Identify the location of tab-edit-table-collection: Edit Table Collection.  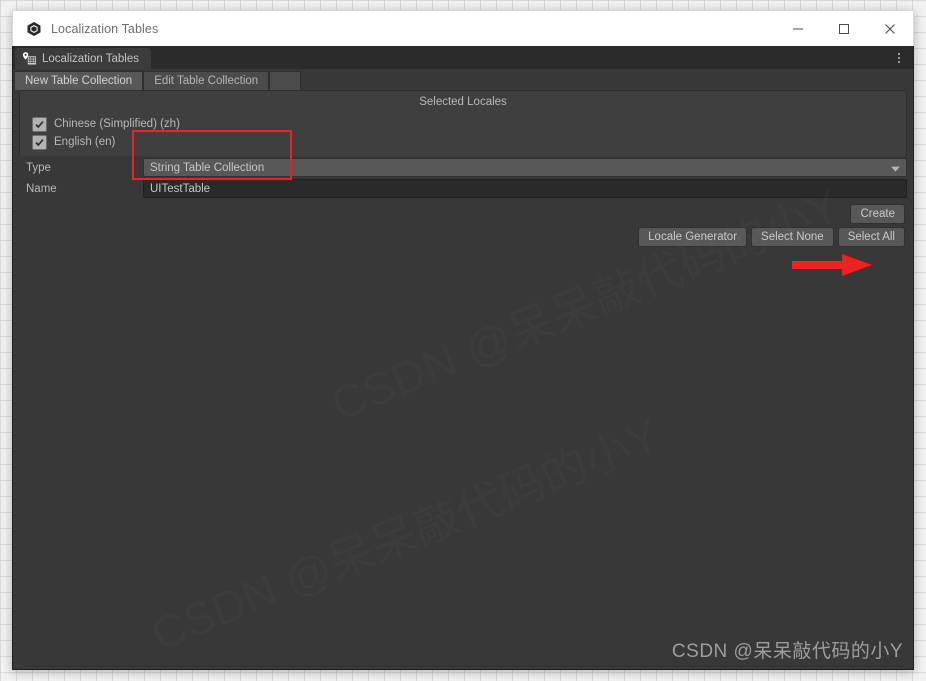
(206, 80).